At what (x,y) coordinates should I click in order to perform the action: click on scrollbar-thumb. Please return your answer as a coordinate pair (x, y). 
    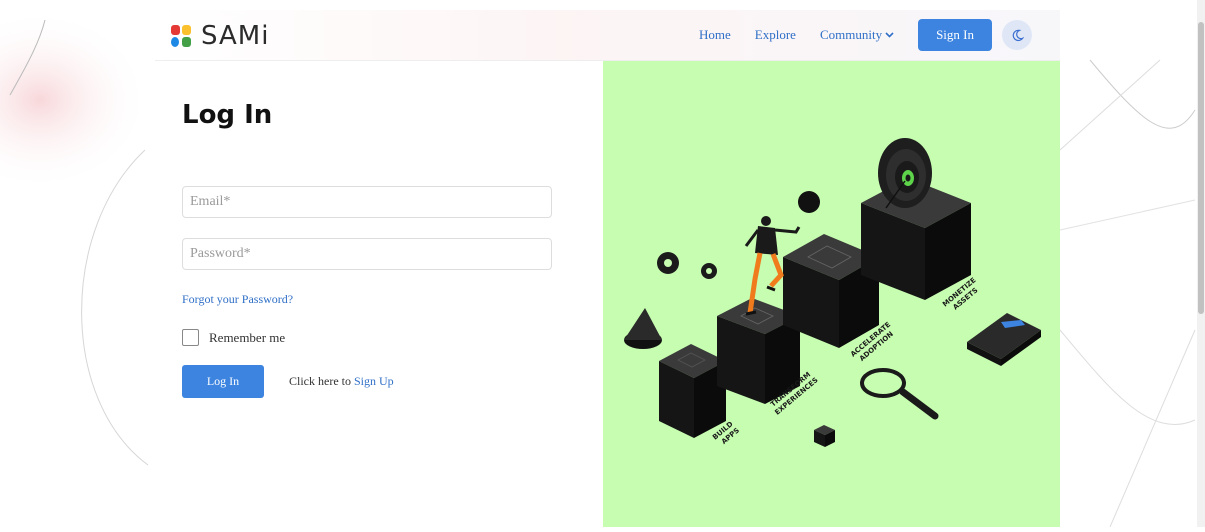
    Looking at the image, I should click on (1201, 168).